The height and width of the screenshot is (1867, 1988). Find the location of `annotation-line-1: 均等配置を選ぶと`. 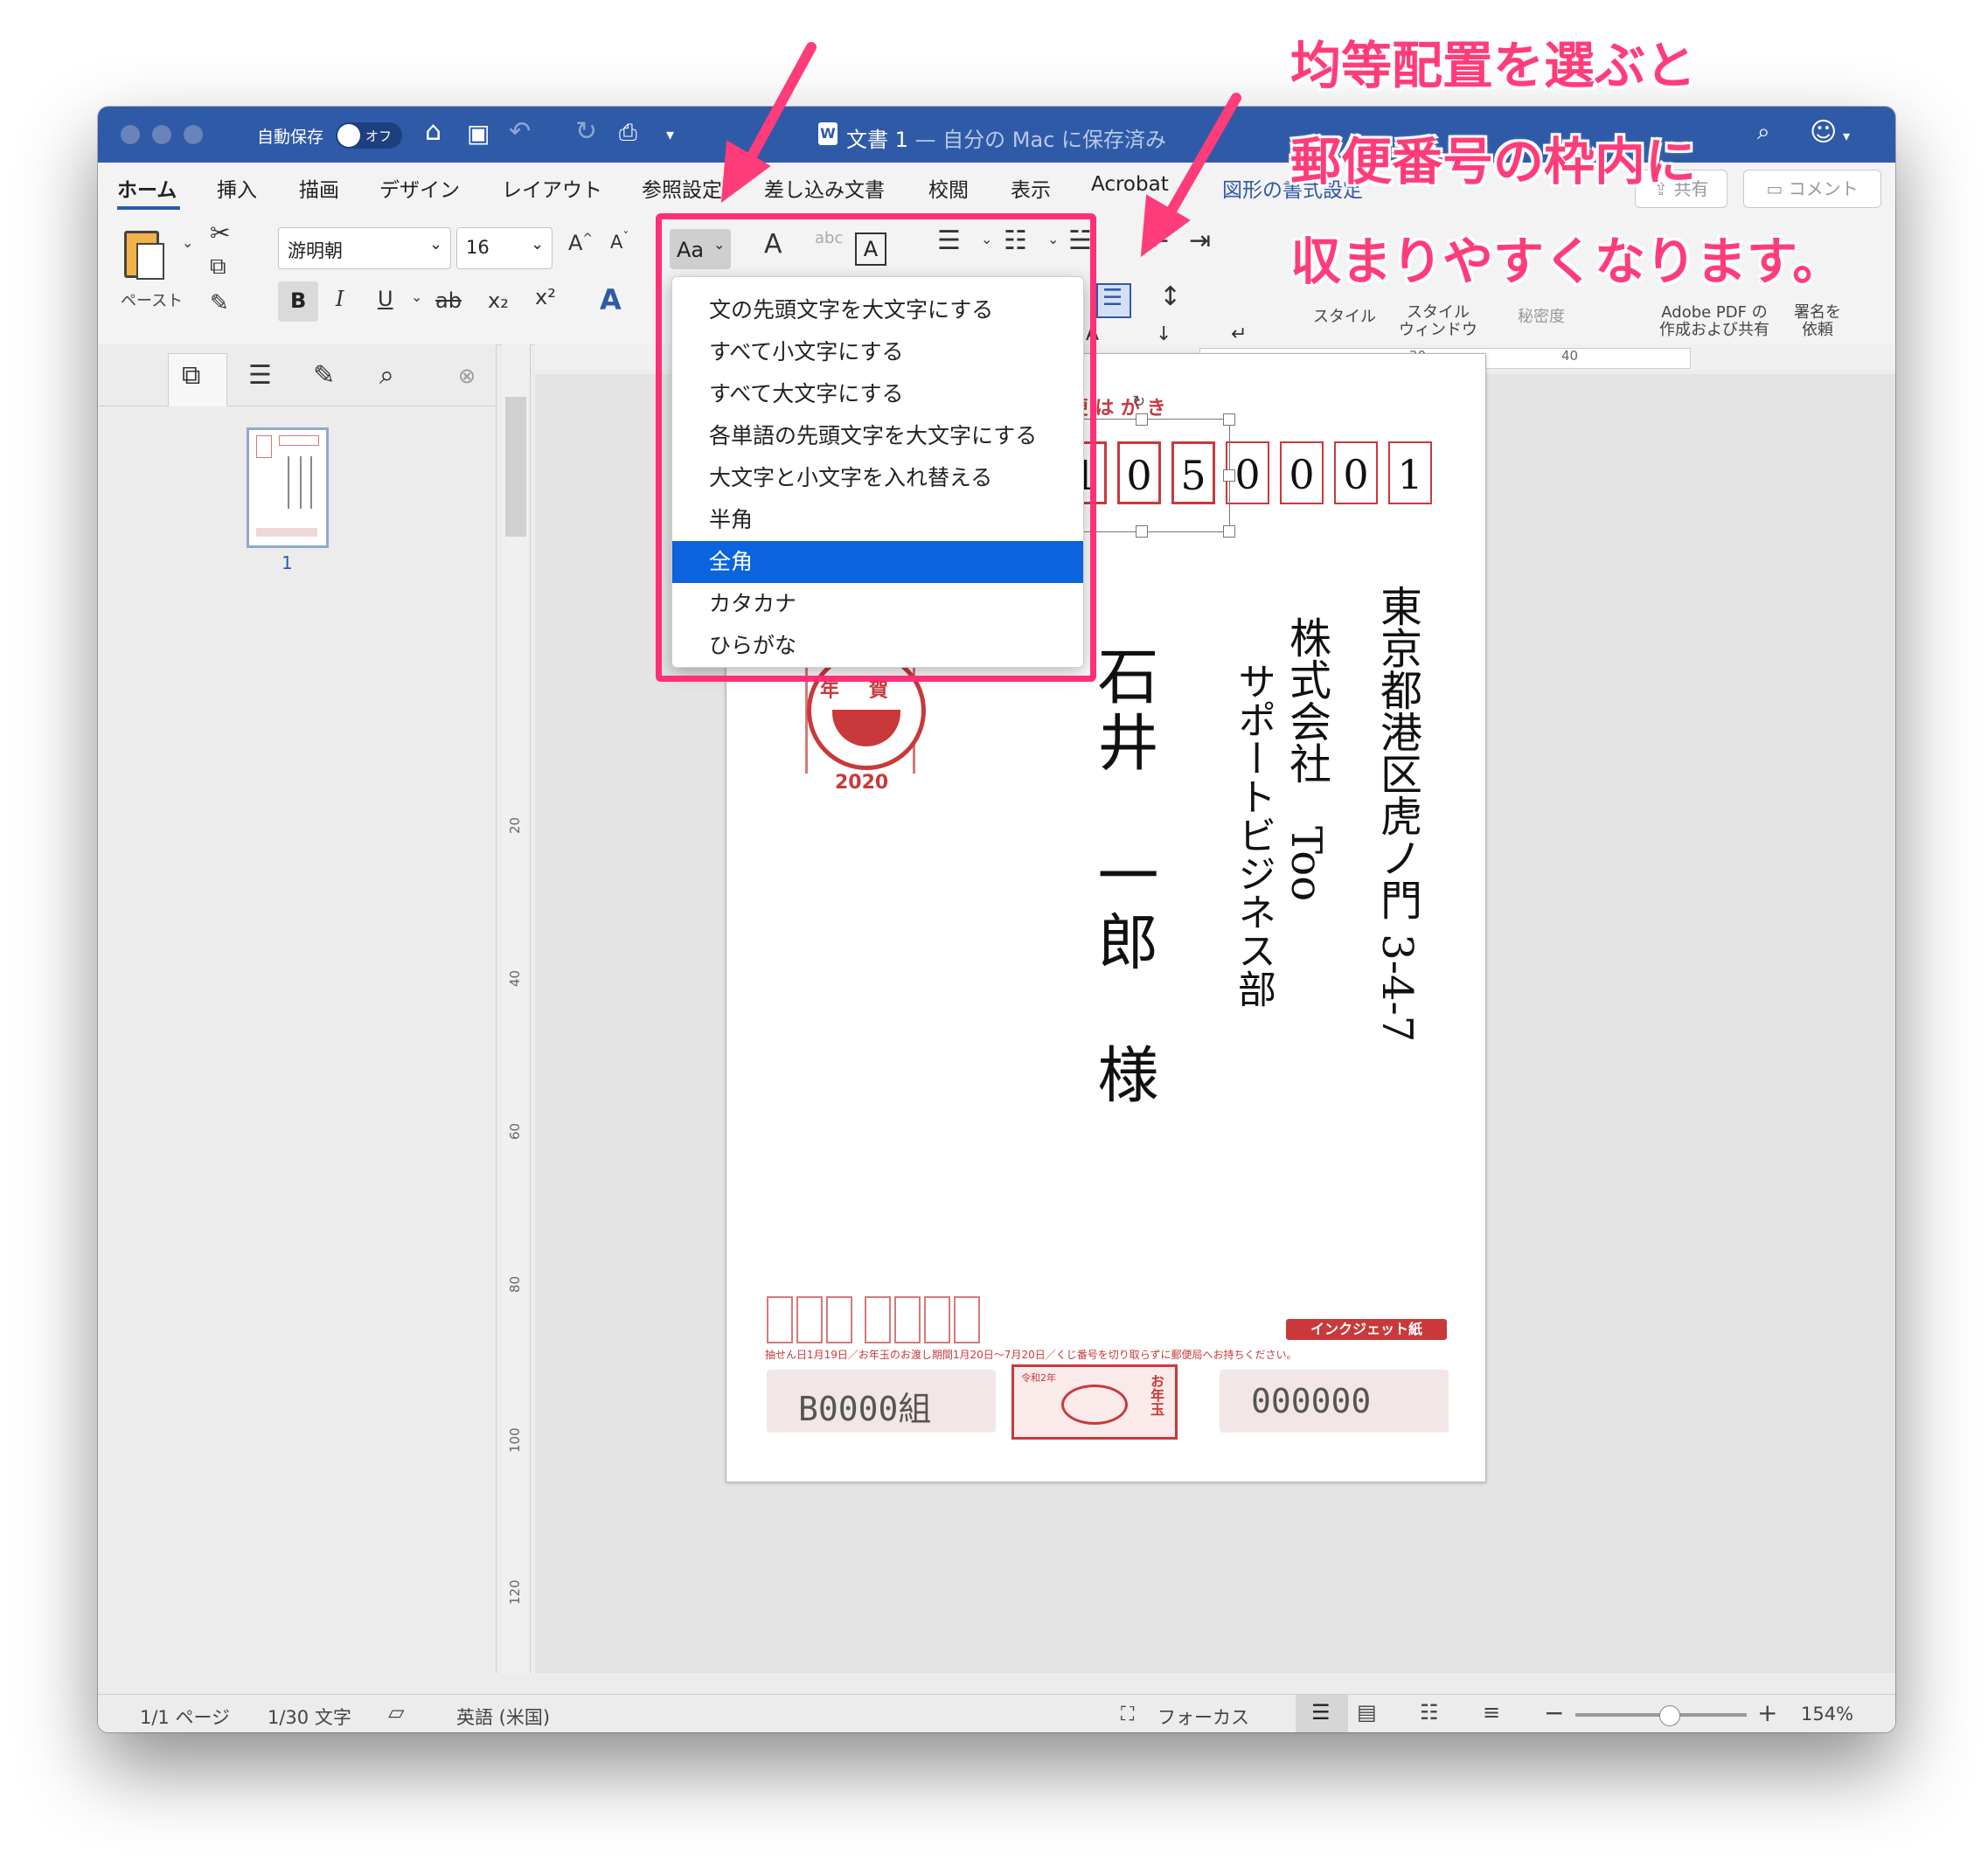

annotation-line-1: 均等配置を選ぶと is located at coordinates (1493, 65).